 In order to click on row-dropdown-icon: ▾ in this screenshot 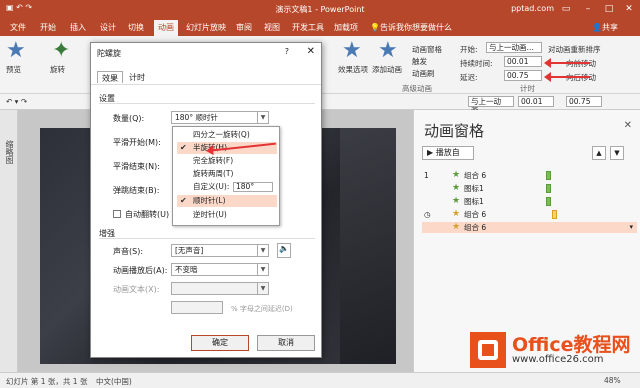, I will do `click(631, 227)`.